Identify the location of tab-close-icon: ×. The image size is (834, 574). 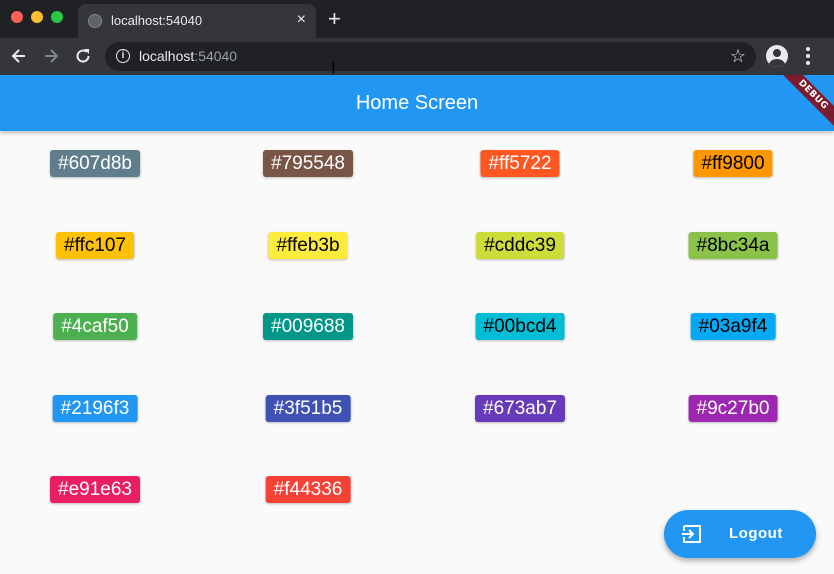
(301, 20).